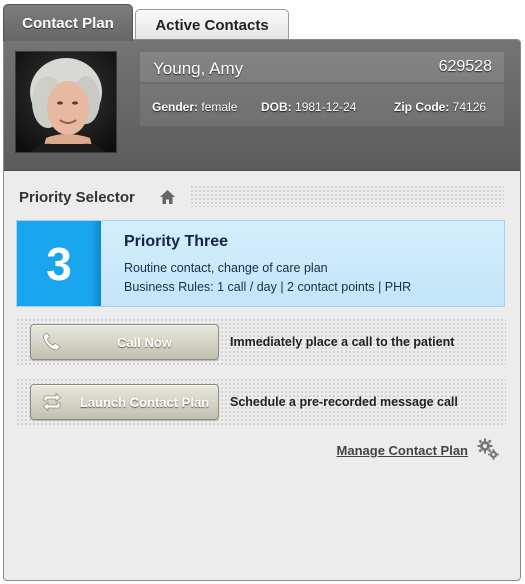 Image resolution: width=525 pixels, height=584 pixels. What do you see at coordinates (469, 107) in the screenshot?
I see `zip-value: 74126` at bounding box center [469, 107].